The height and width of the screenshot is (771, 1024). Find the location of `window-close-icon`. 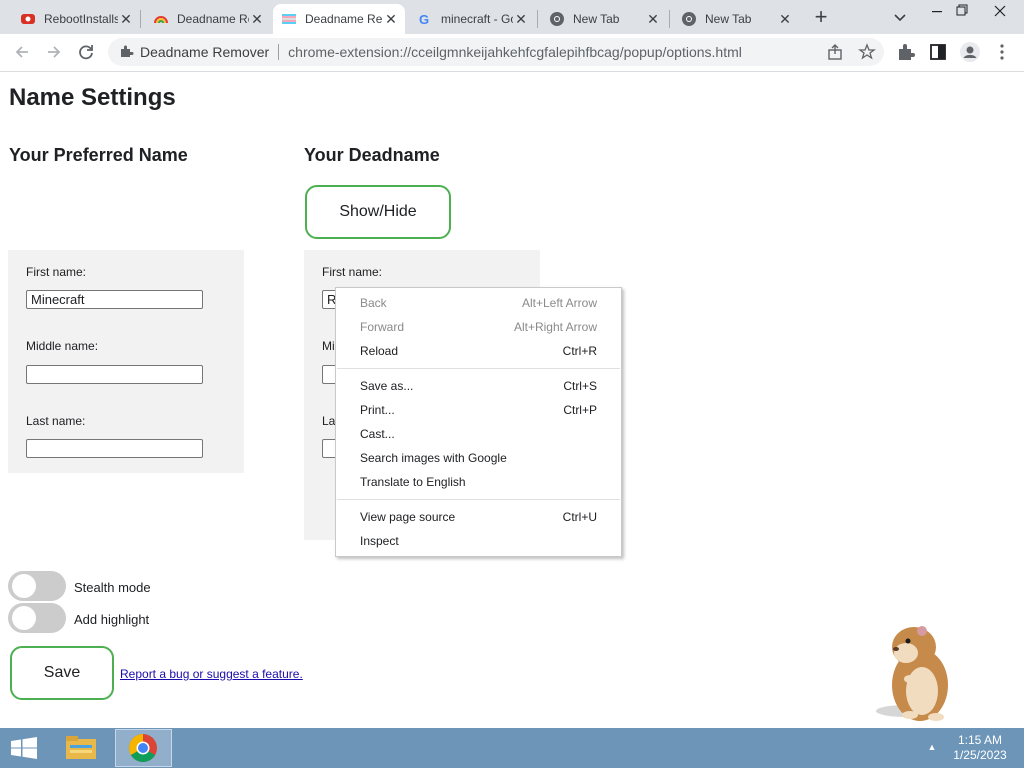

window-close-icon is located at coordinates (1000, 12).